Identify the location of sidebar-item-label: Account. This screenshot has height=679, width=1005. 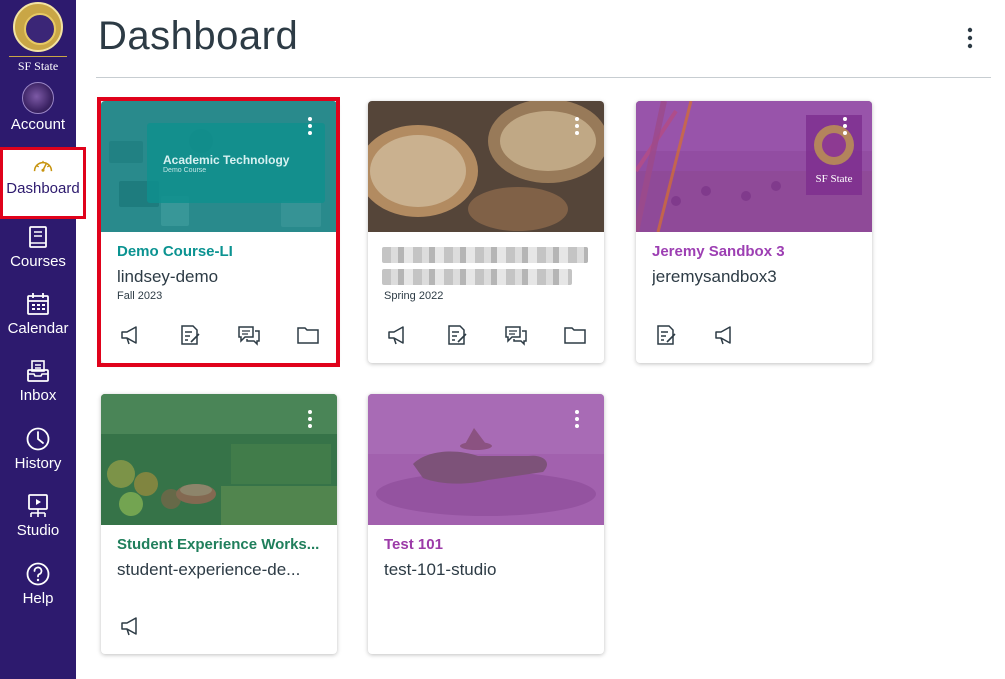
(38, 124).